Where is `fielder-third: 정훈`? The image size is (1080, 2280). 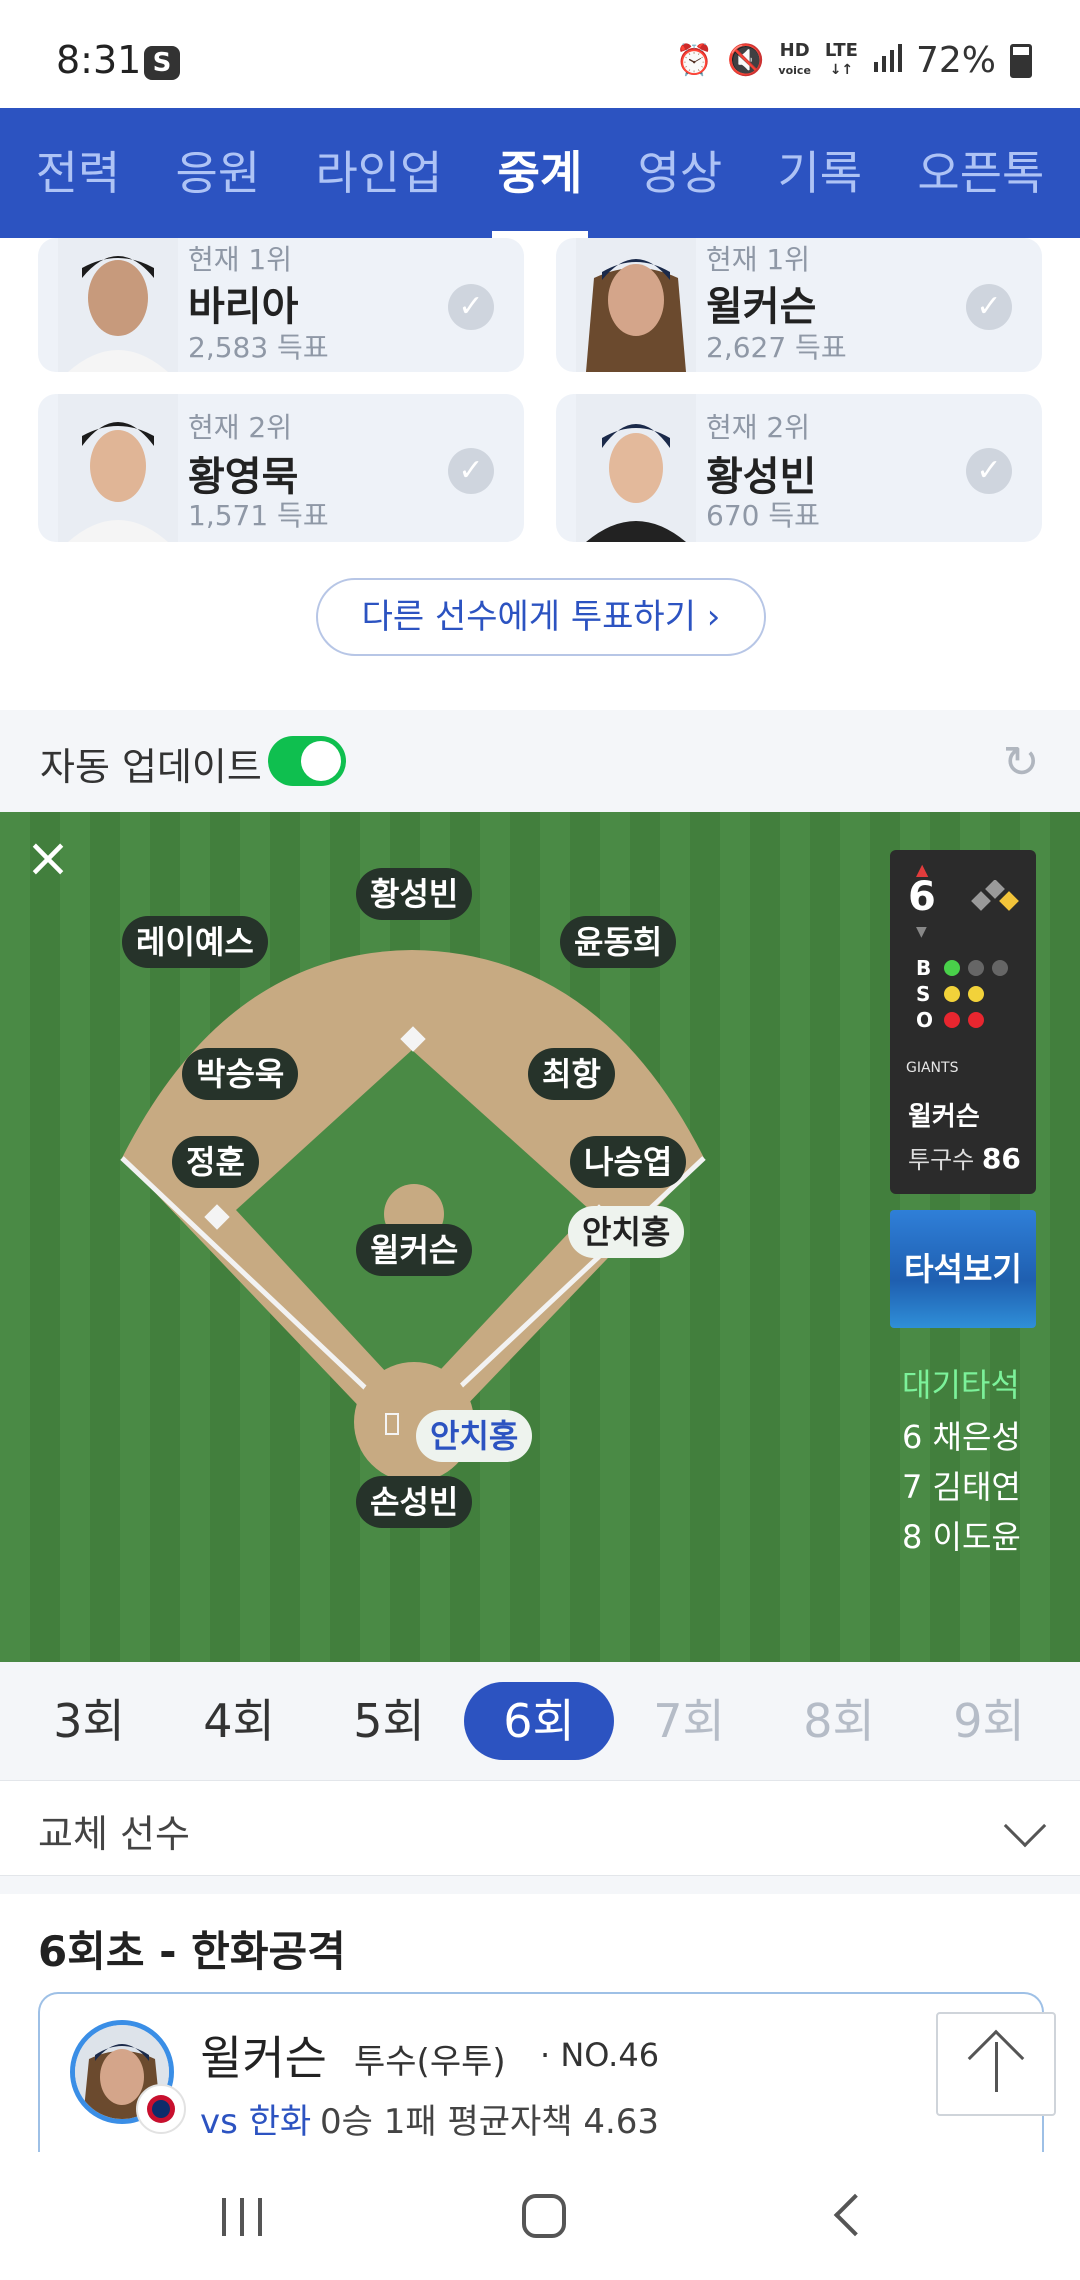 fielder-third: 정훈 is located at coordinates (215, 1162).